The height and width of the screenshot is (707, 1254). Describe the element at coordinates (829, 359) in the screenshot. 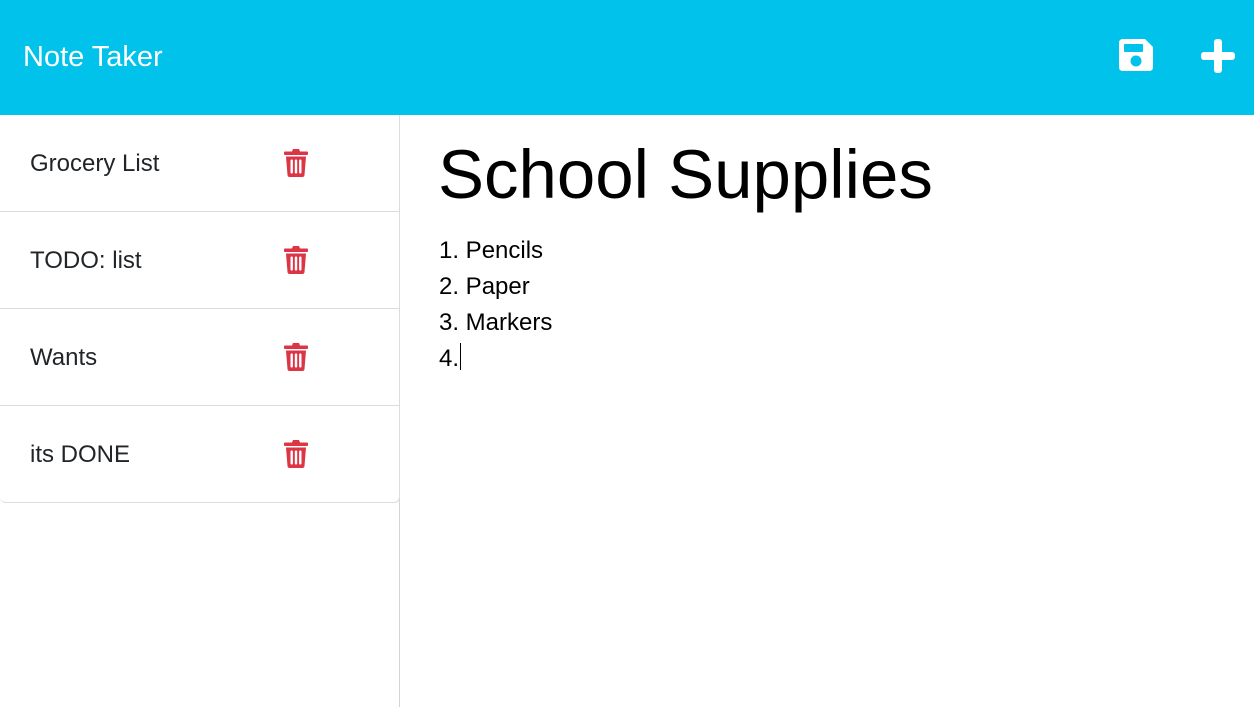

I see `note-body-line: 4.` at that location.